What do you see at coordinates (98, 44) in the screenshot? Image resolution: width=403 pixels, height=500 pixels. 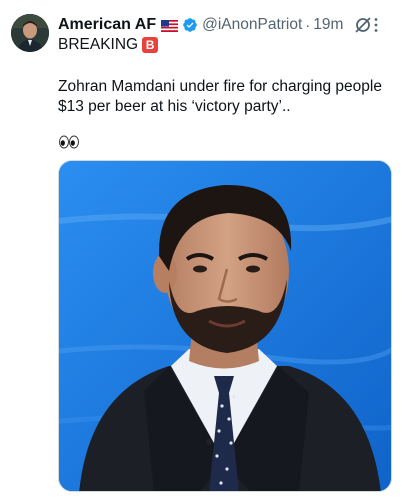 I see `breaking-text: BREAKING` at bounding box center [98, 44].